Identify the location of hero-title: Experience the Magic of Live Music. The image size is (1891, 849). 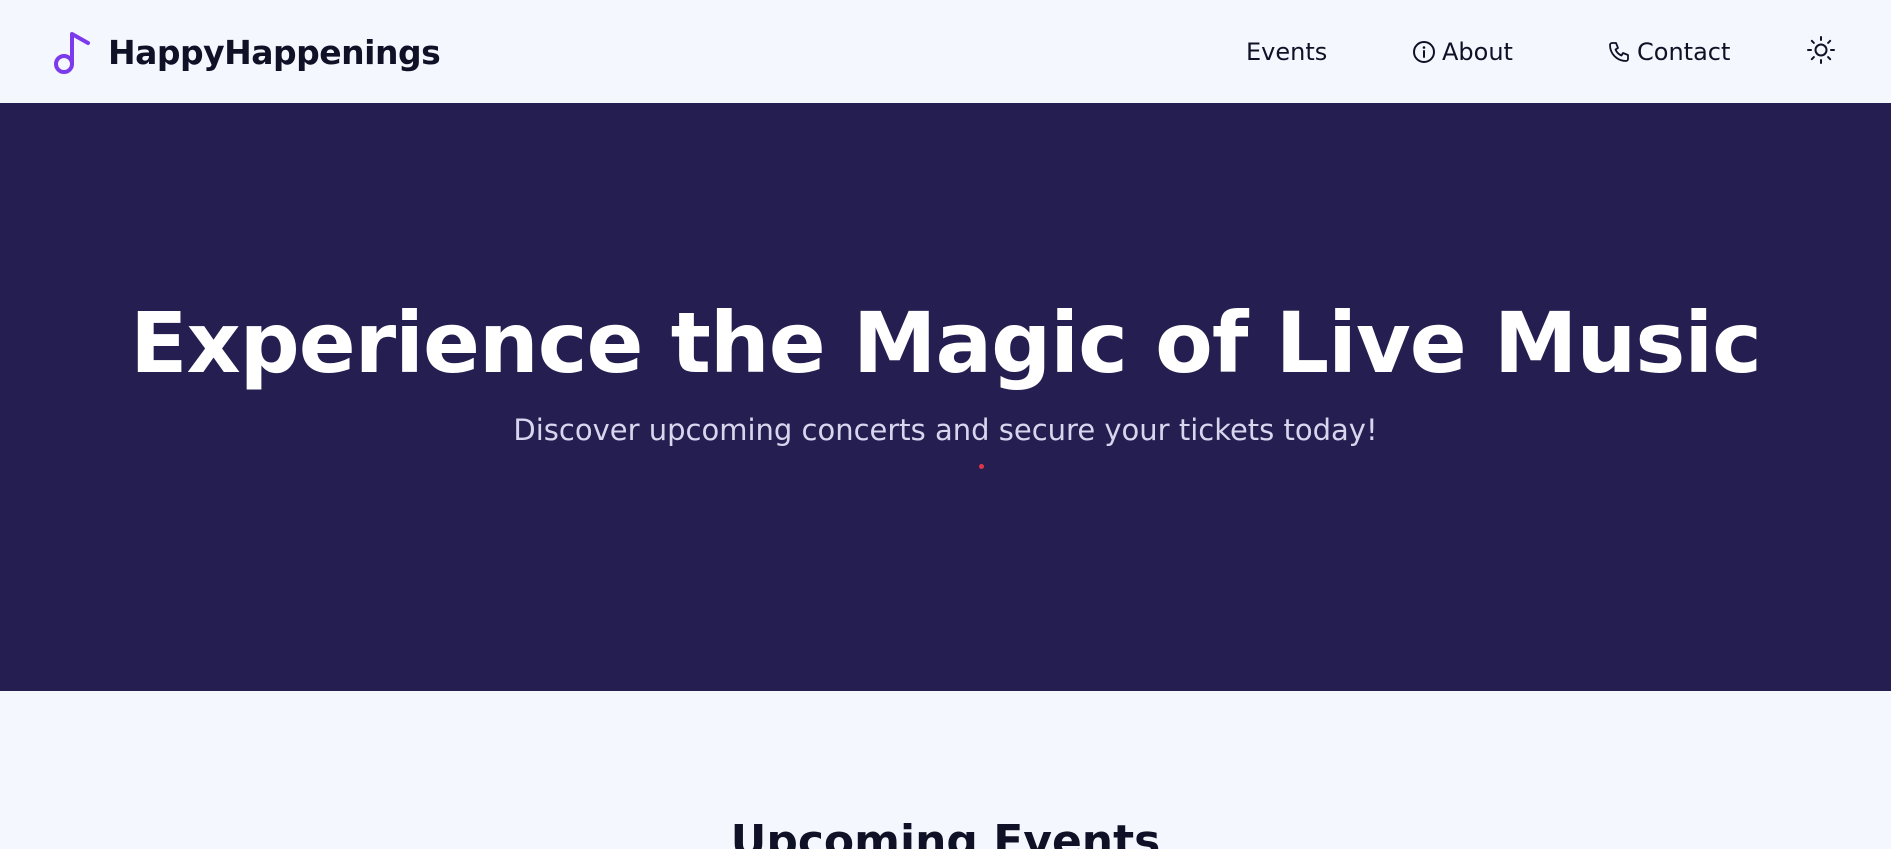
(946, 343).